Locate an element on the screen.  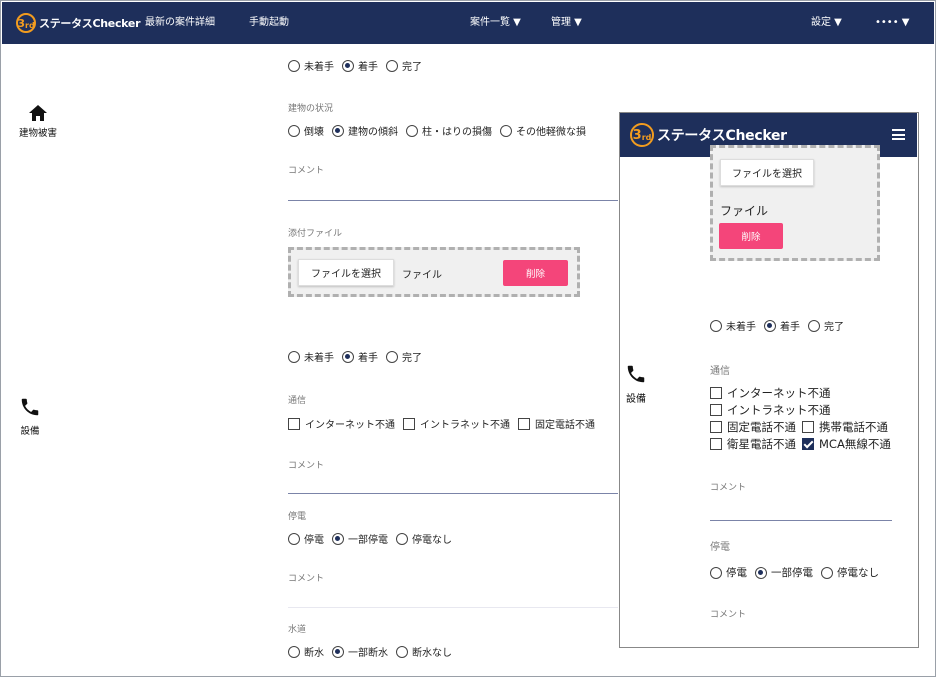
water-option: 断水なし is located at coordinates (424, 651).